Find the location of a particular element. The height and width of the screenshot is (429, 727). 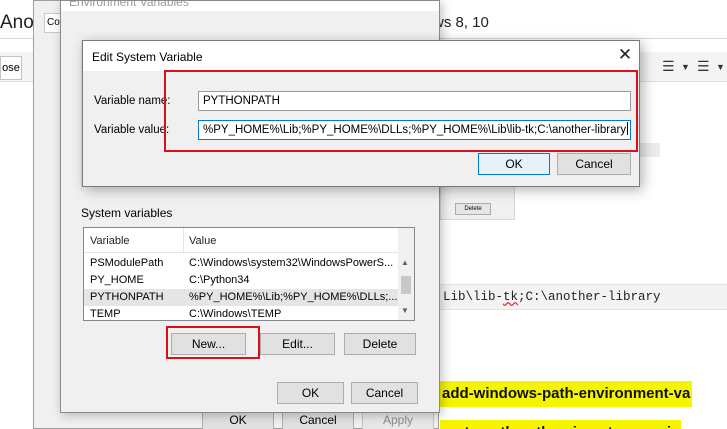

column-header-variable: Variable is located at coordinates (110, 241).